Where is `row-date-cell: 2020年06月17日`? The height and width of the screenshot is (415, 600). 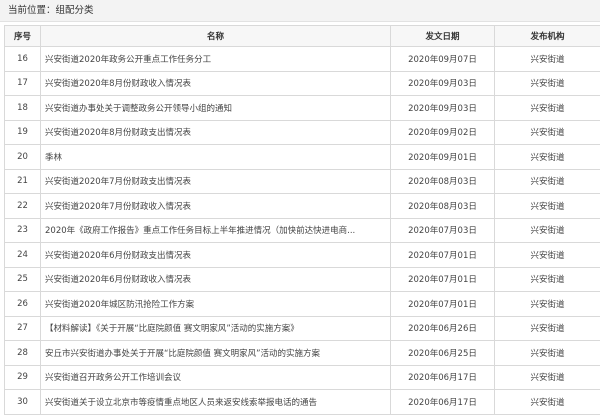 row-date-cell: 2020年06月17日 is located at coordinates (443, 402).